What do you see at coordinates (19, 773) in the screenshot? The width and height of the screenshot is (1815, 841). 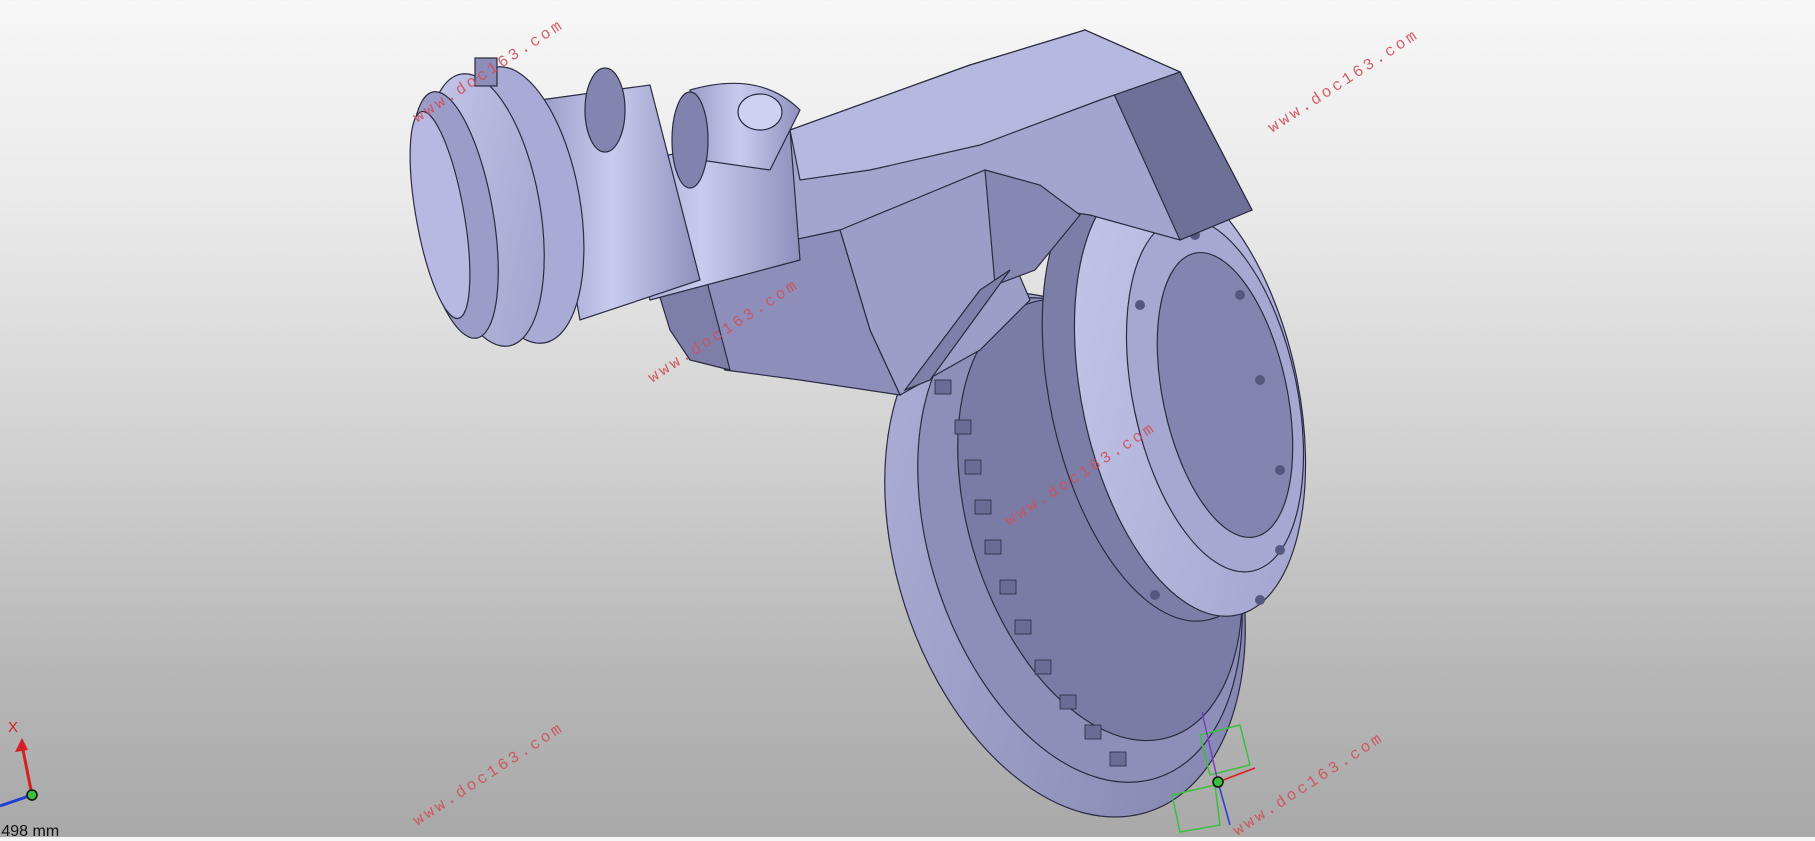 I see `orientation-triad-icon` at bounding box center [19, 773].